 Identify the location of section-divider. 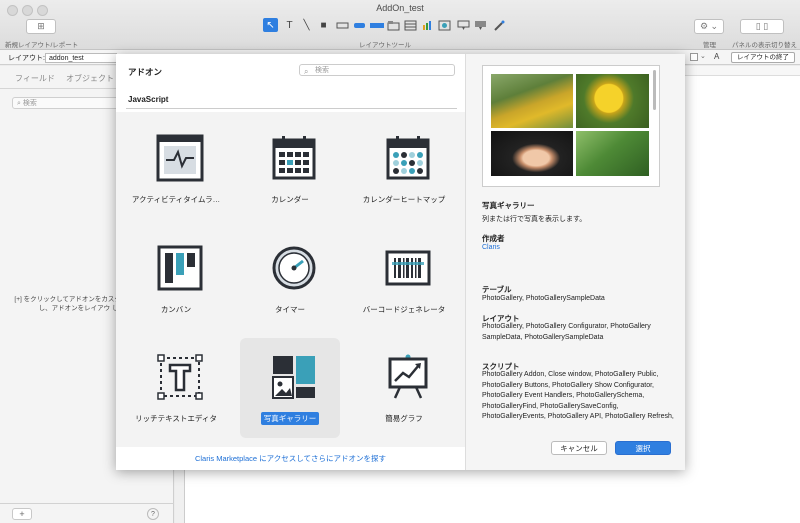
(291, 108).